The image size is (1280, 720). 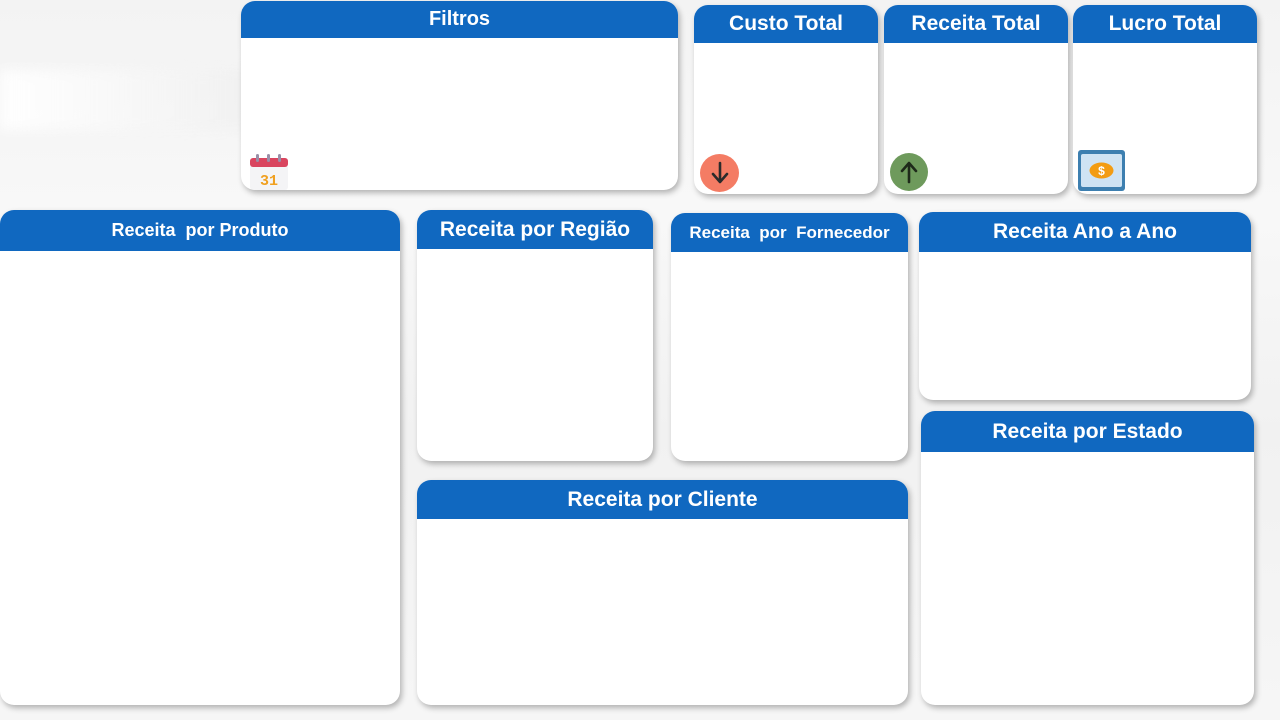 What do you see at coordinates (1085, 306) in the screenshot?
I see `revenue-year-over-year-card: Receita Ano a Ano` at bounding box center [1085, 306].